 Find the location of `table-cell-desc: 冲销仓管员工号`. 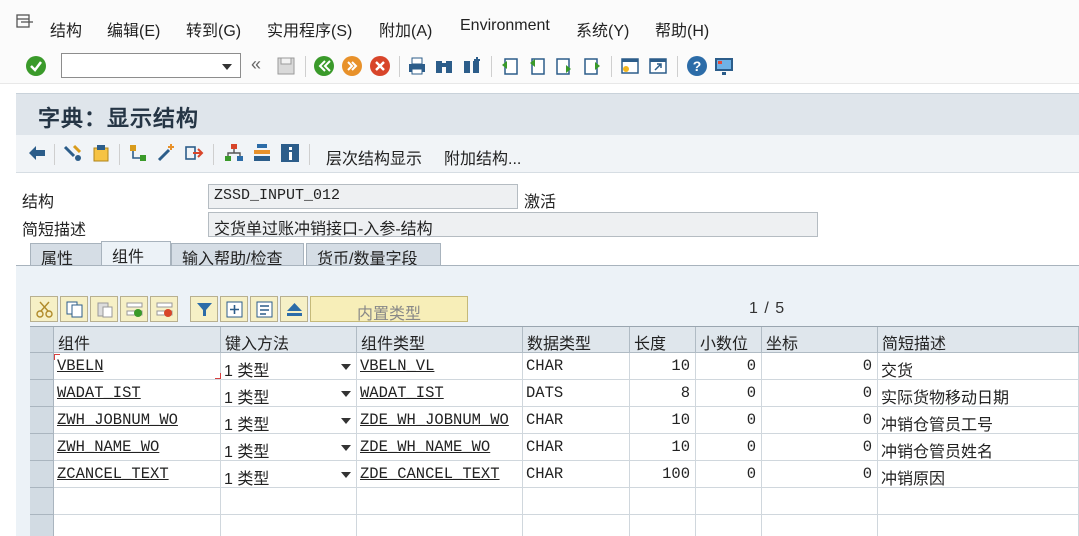

table-cell-desc: 冲销仓管员工号 is located at coordinates (978, 420).